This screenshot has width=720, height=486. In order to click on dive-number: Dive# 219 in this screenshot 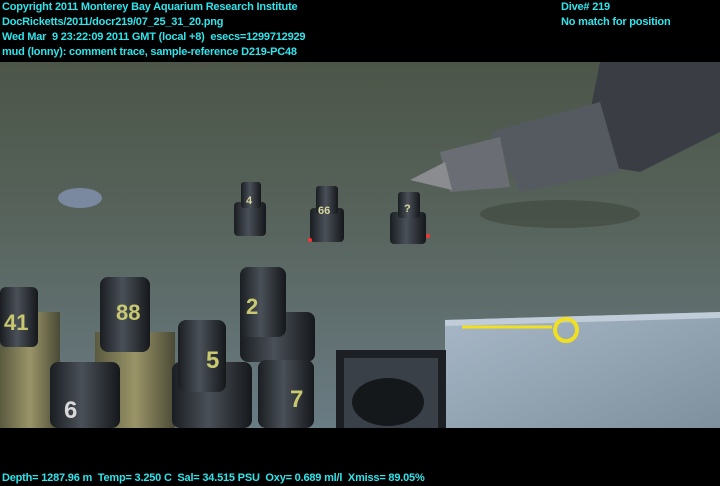, I will do `click(585, 7)`.